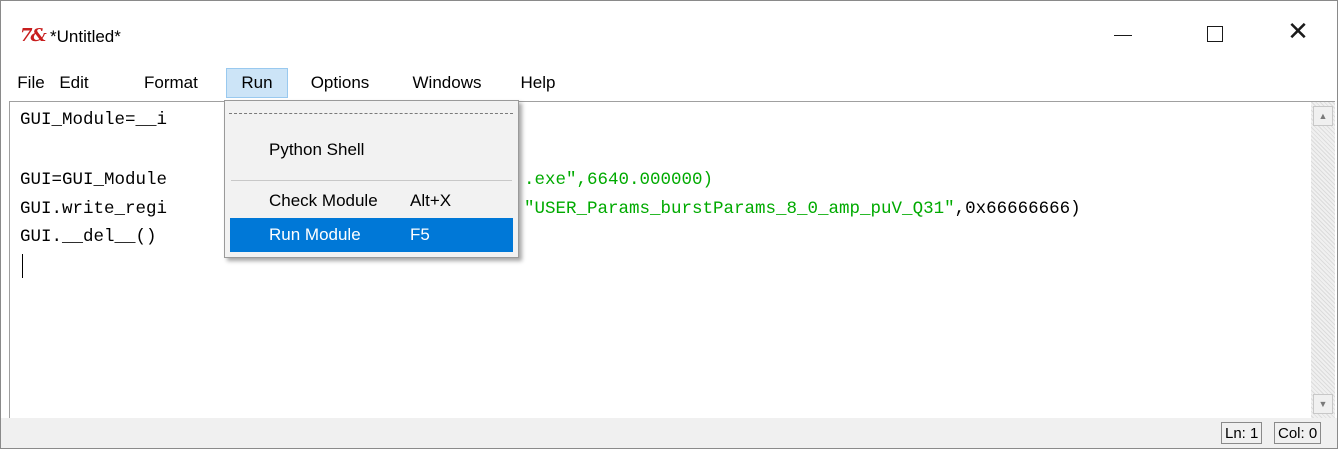  I want to click on vertical-scrollbar: ▲ ▼, so click(1323, 260).